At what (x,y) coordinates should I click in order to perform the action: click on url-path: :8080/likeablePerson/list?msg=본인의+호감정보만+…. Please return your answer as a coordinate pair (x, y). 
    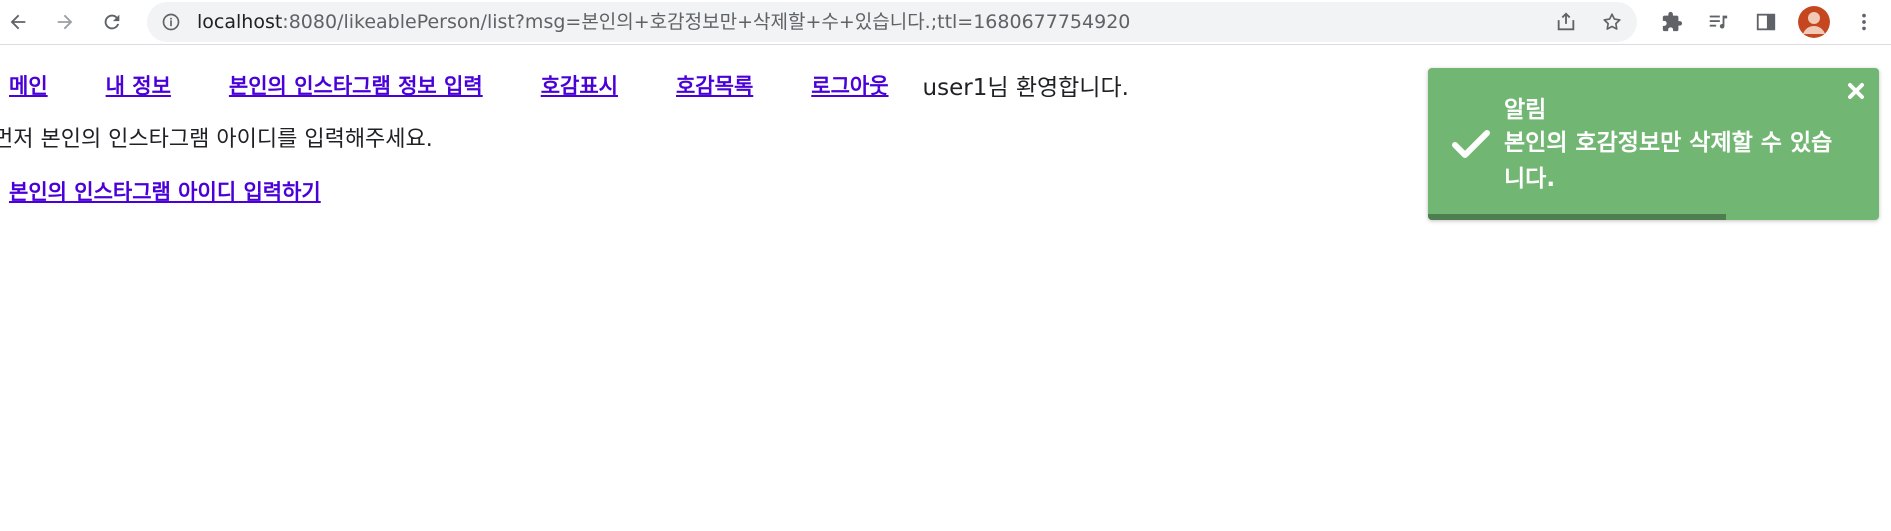
    Looking at the image, I should click on (706, 22).